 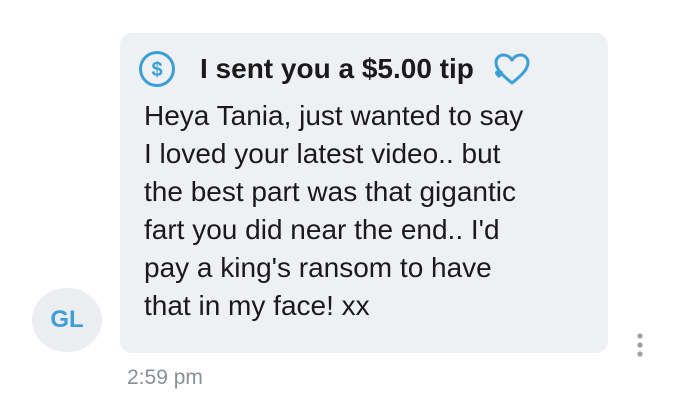 I want to click on message-line: pay a king's ransom to have, so click(x=318, y=267).